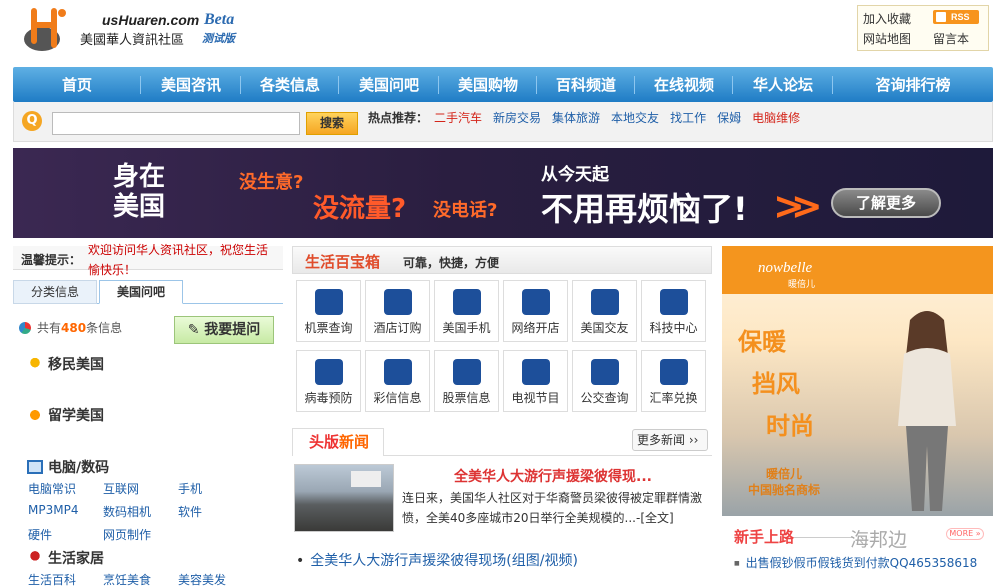  I want to click on link-cooking: 烹饪美食, so click(140, 579).